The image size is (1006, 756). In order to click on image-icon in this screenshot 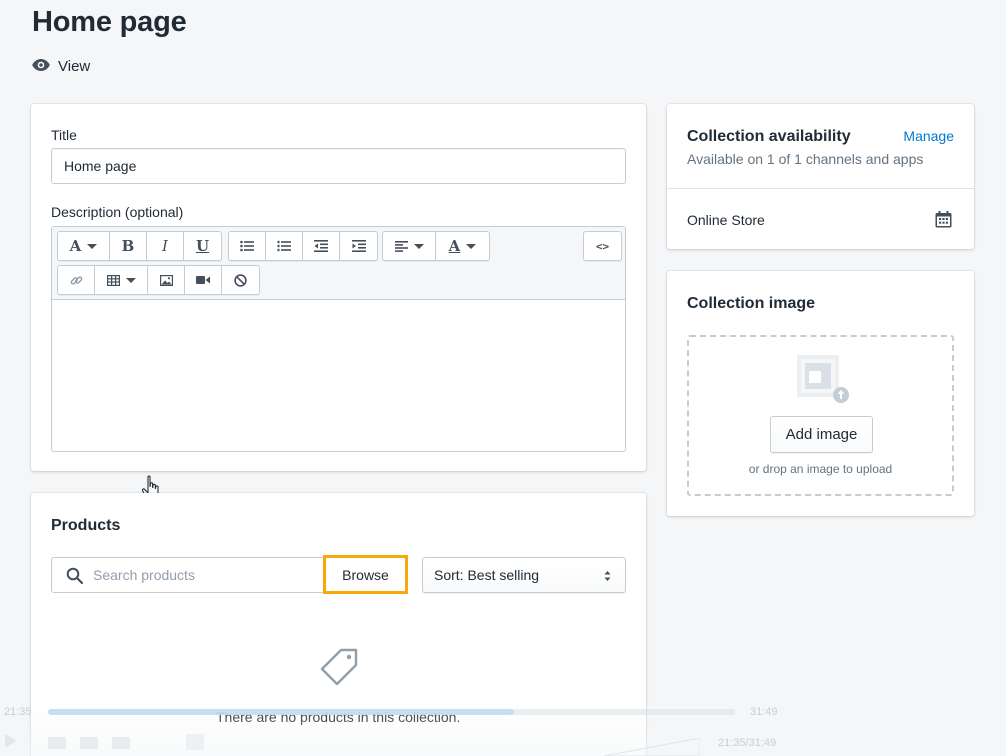, I will do `click(166, 280)`.